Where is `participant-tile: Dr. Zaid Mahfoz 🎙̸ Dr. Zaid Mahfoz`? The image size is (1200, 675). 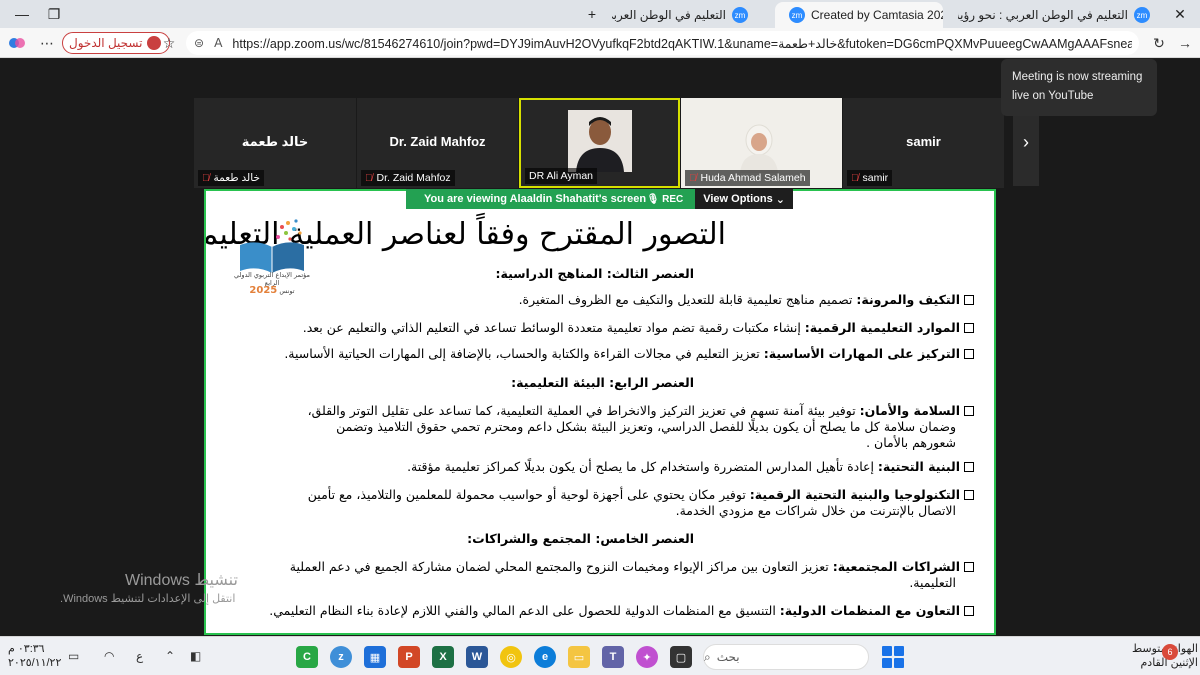
participant-tile: Dr. Zaid Mahfoz 🎙̸ Dr. Zaid Mahfoz is located at coordinates (437, 143).